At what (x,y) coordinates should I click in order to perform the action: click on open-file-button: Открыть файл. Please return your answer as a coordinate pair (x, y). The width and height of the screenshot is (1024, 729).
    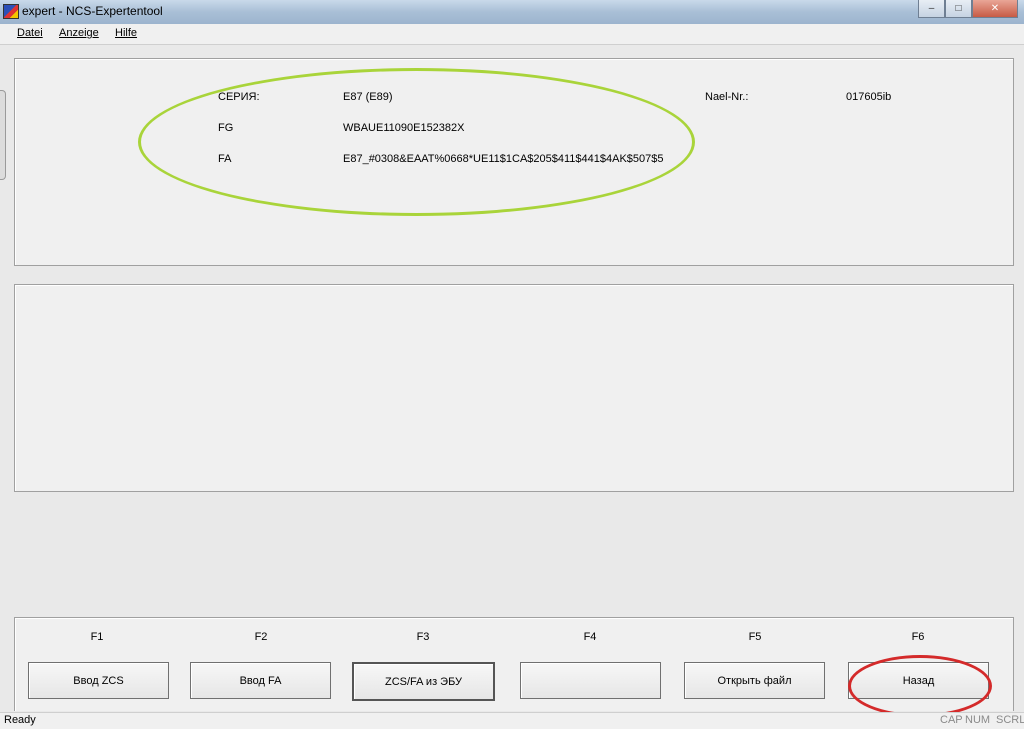
    Looking at the image, I should click on (754, 680).